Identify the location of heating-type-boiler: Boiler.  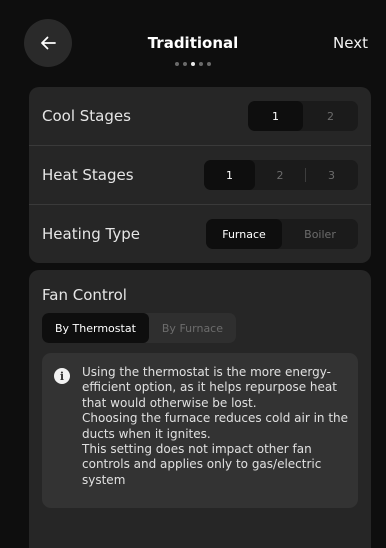
(320, 234).